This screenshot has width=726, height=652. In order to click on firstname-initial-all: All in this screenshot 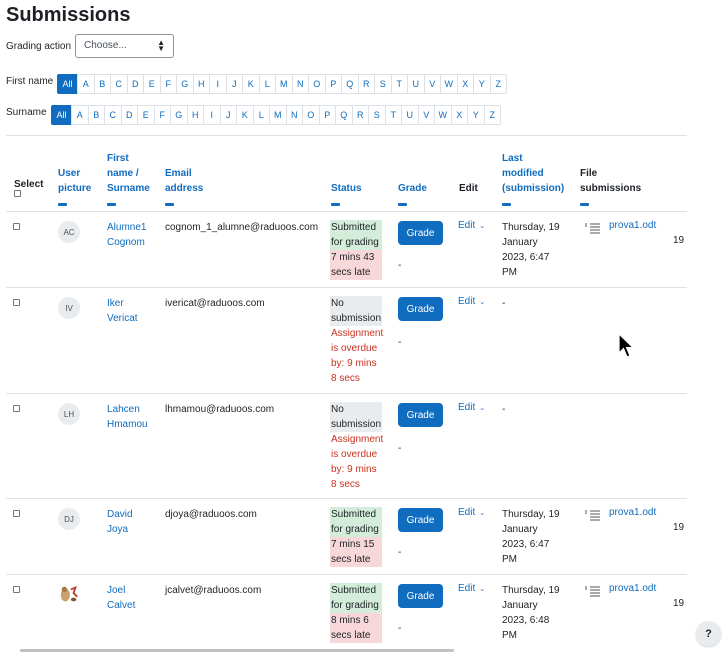, I will do `click(67, 84)`.